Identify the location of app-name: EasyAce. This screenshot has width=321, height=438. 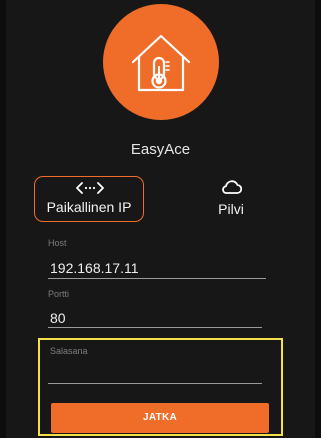
(160, 149).